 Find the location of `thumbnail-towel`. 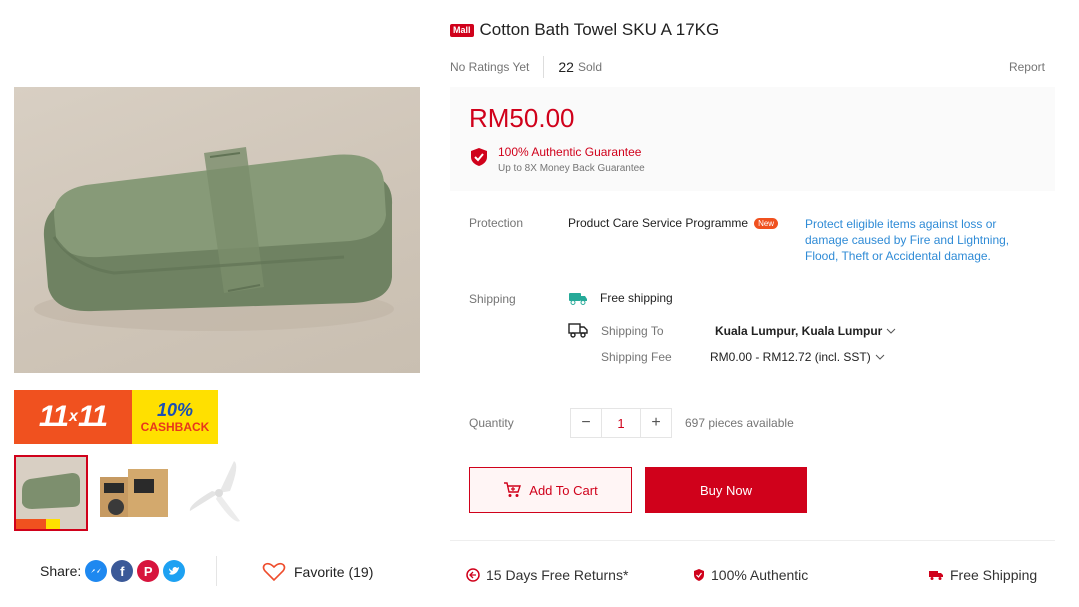

thumbnail-towel is located at coordinates (51, 493).